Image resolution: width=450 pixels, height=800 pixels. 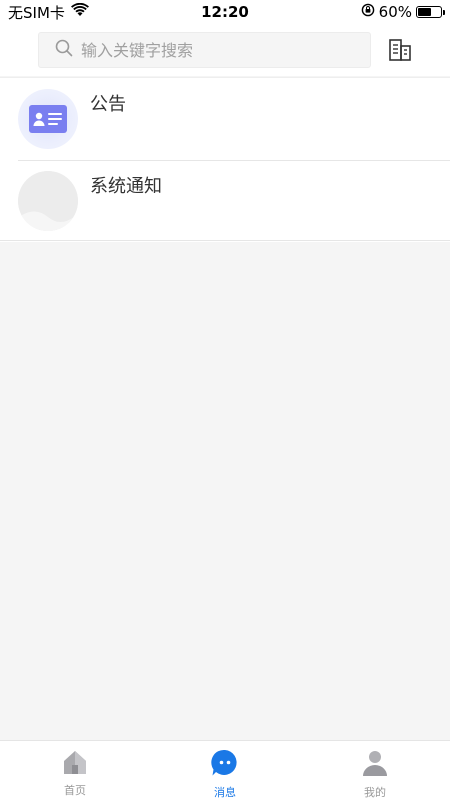 What do you see at coordinates (36, 12) in the screenshot?
I see `carrier-label: 无SIM卡` at bounding box center [36, 12].